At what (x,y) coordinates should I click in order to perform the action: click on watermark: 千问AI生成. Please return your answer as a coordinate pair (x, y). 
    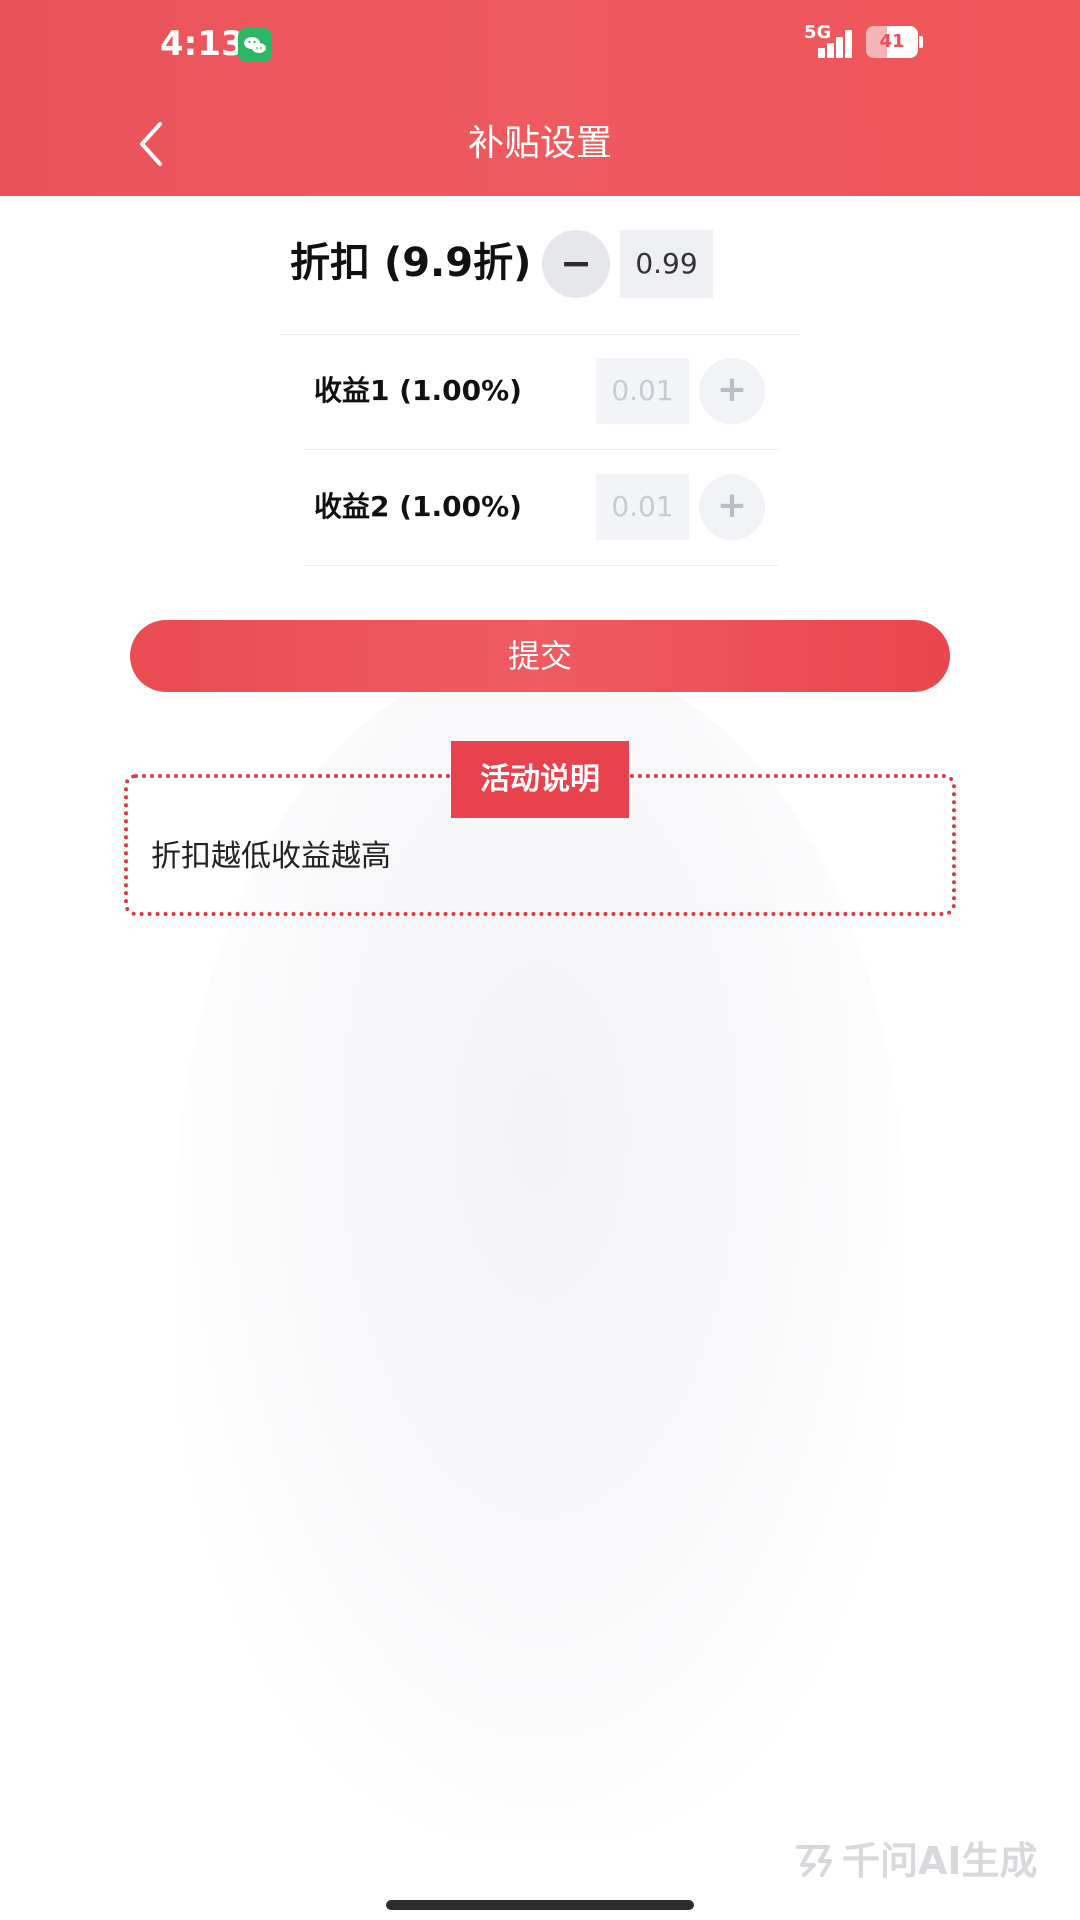
    Looking at the image, I should click on (920, 1861).